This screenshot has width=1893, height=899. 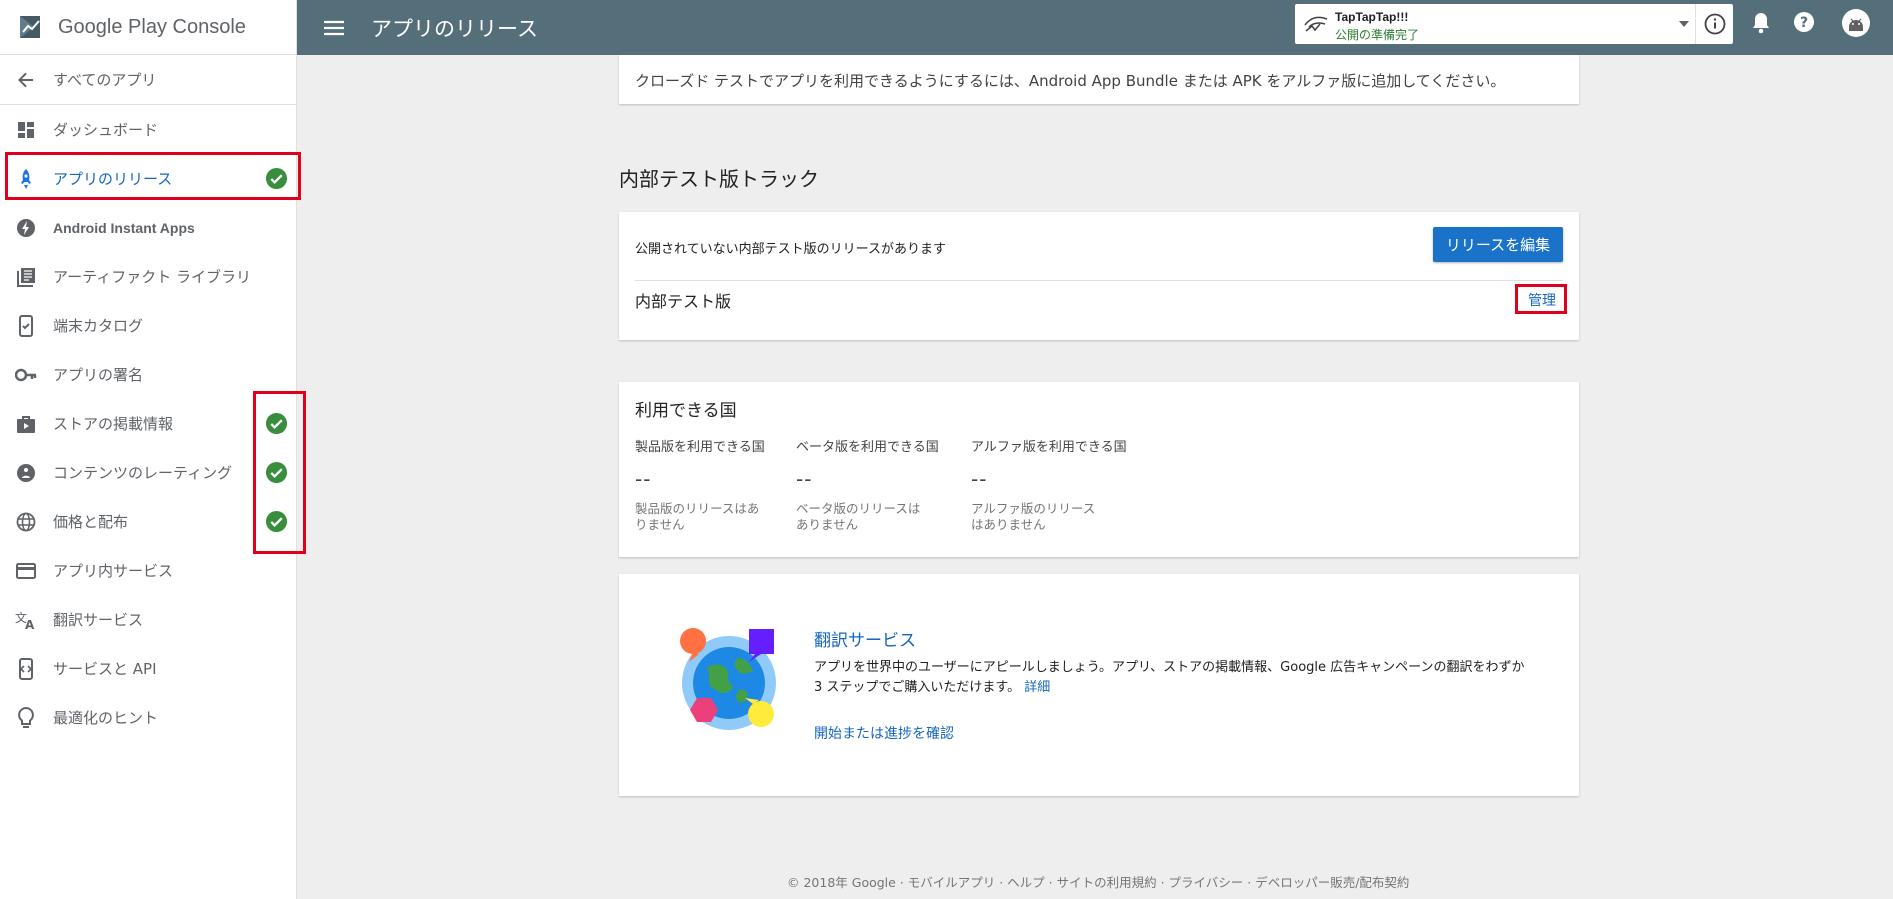 I want to click on sidebar-item-optimization-tips: 最適化のヒント, so click(x=148, y=717).